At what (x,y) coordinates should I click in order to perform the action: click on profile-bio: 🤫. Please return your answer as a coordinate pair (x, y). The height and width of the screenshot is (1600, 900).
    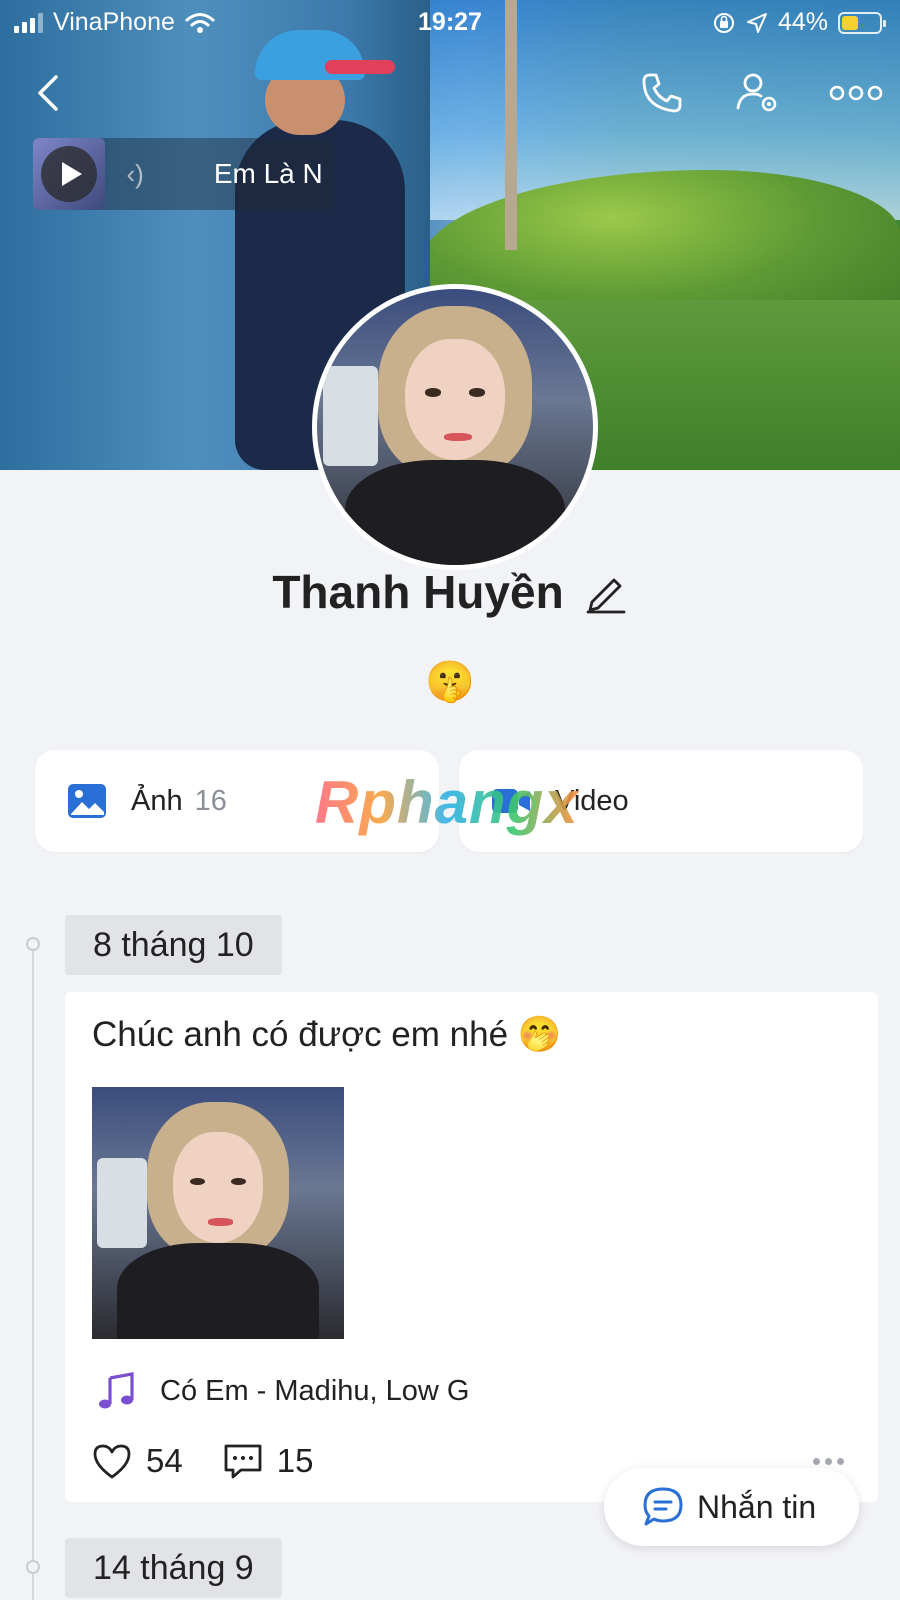
    Looking at the image, I should click on (450, 682).